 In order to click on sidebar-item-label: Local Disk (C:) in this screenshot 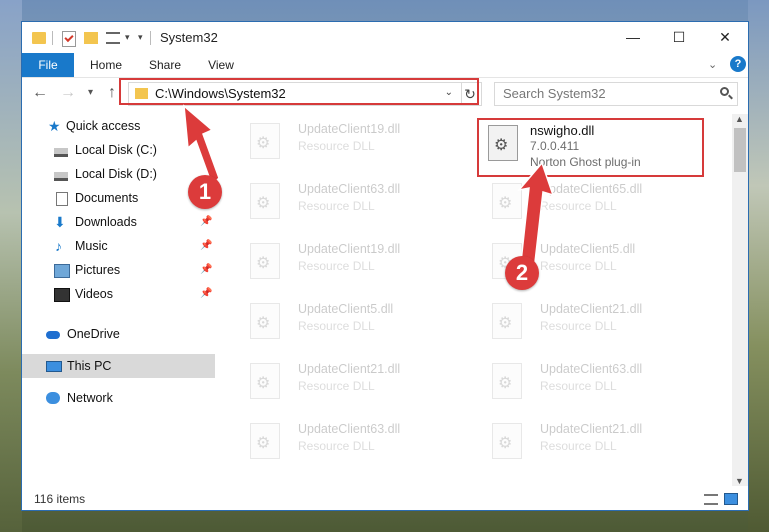, I will do `click(116, 150)`.